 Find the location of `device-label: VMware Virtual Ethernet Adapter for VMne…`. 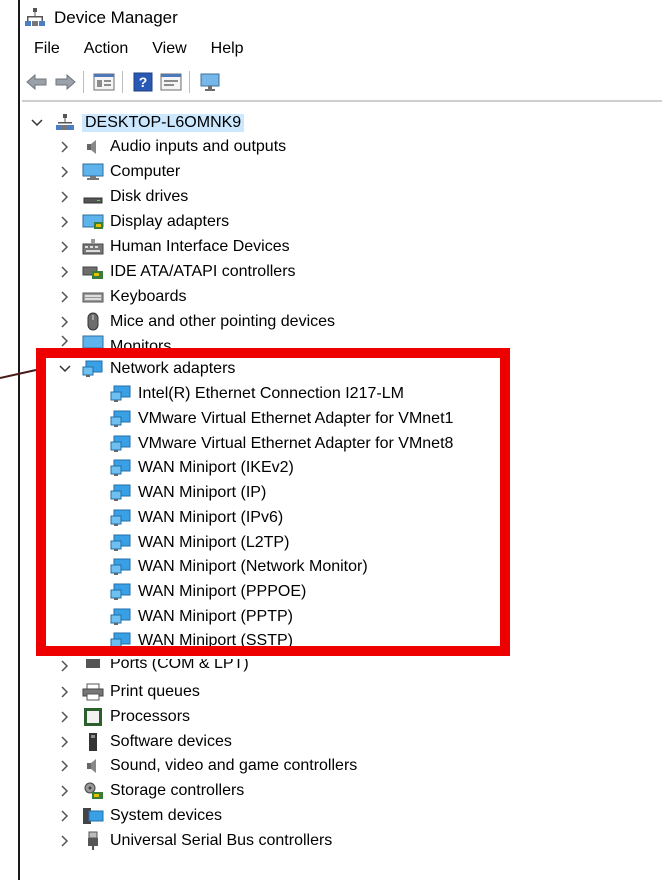

device-label: VMware Virtual Ethernet Adapter for VMne… is located at coordinates (296, 418).